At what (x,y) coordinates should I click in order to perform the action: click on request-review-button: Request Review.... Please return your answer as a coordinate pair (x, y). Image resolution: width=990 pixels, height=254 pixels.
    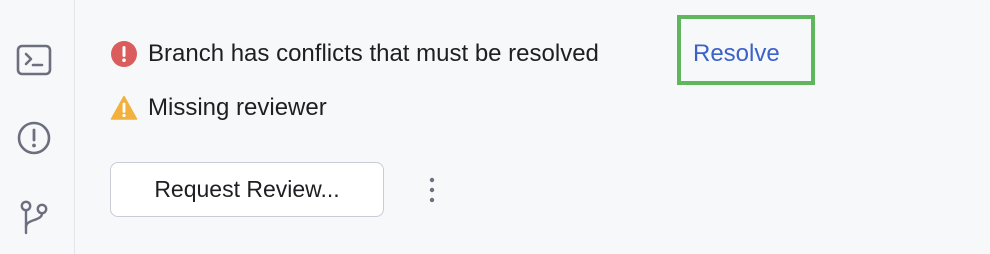
    Looking at the image, I should click on (247, 189).